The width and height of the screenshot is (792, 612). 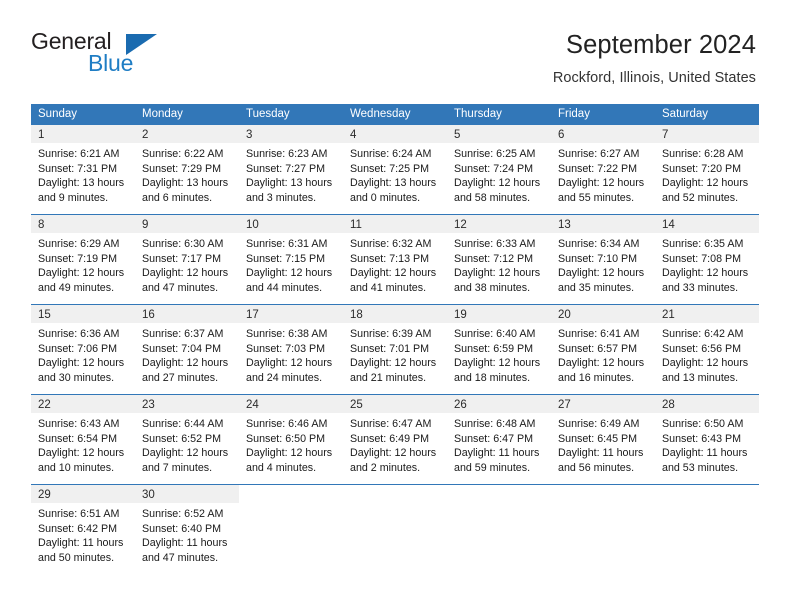 What do you see at coordinates (460, 315) in the screenshot?
I see `day-number: 19` at bounding box center [460, 315].